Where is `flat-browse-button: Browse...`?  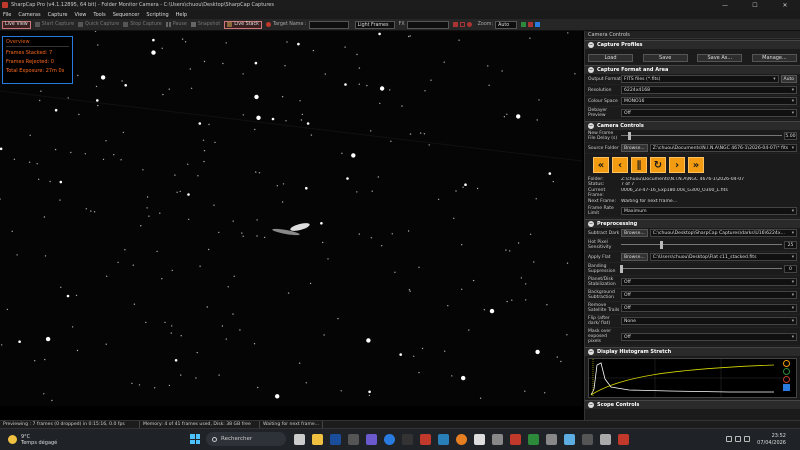
flat-browse-button: Browse... is located at coordinates (634, 257).